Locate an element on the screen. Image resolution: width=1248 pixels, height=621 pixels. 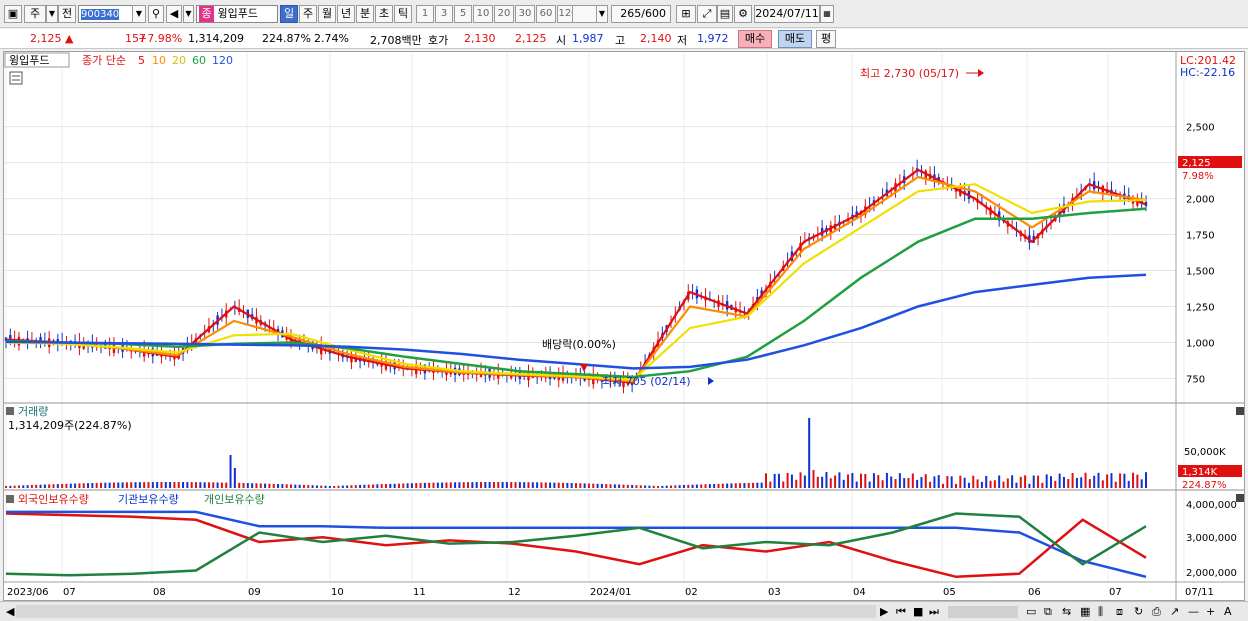
interval-tab: 5 is located at coordinates (463, 14).